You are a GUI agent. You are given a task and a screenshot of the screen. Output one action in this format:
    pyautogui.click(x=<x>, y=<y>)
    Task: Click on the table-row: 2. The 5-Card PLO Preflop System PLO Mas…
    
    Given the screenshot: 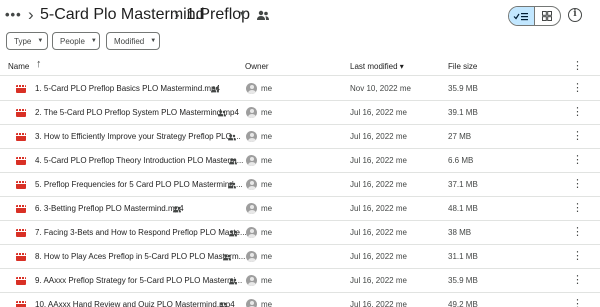 What is the action you would take?
    pyautogui.click(x=300, y=113)
    